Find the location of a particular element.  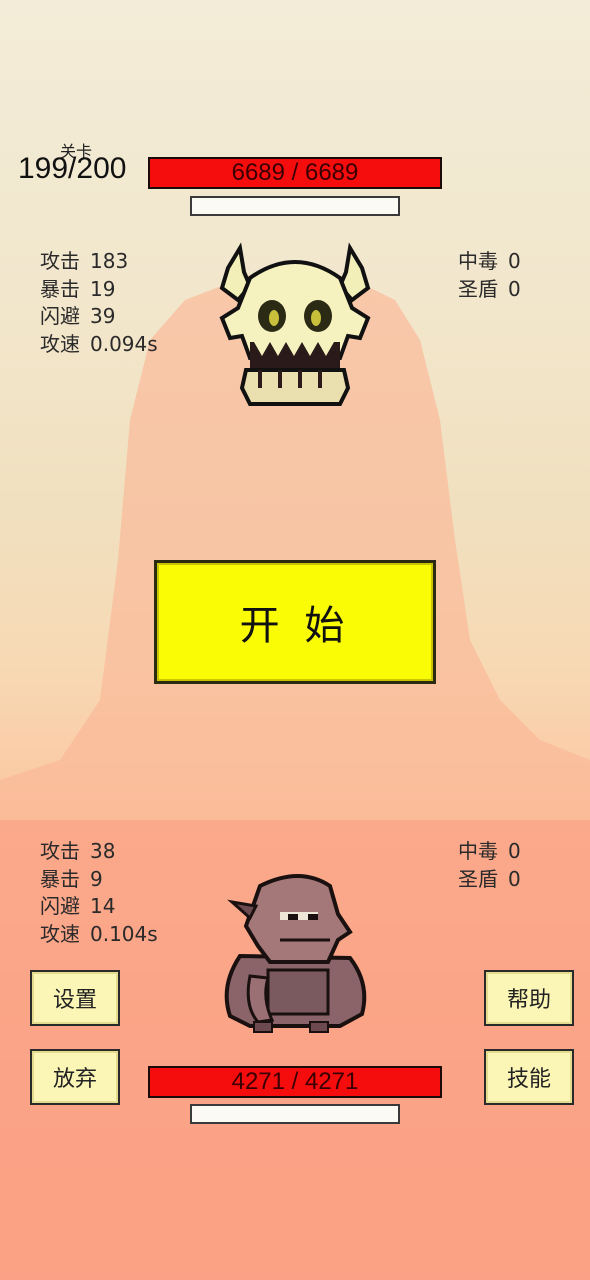

enemy-effects: 中毒 0 圣盾 0 is located at coordinates (489, 275).